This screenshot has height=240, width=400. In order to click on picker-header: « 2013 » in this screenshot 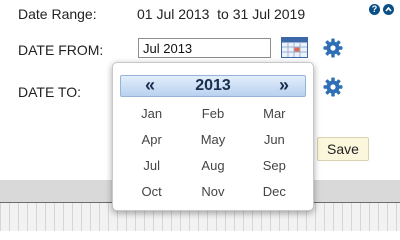, I will do `click(213, 86)`.